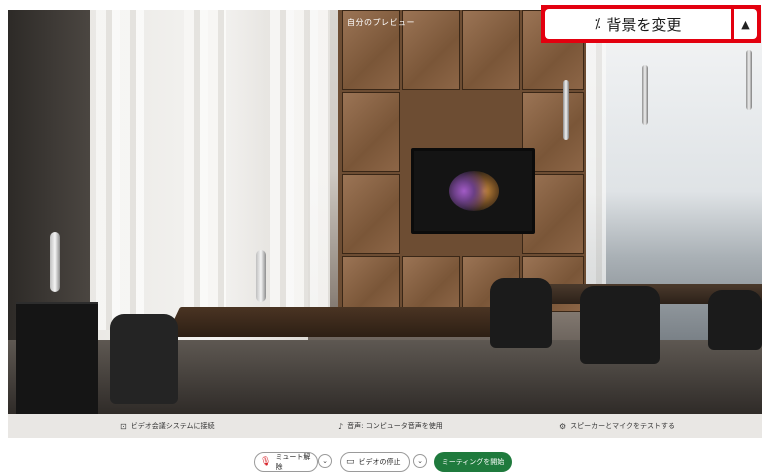 The width and height of the screenshot is (762, 476). Describe the element at coordinates (341, 426) in the screenshot. I see `audio-icon: ♪` at that location.